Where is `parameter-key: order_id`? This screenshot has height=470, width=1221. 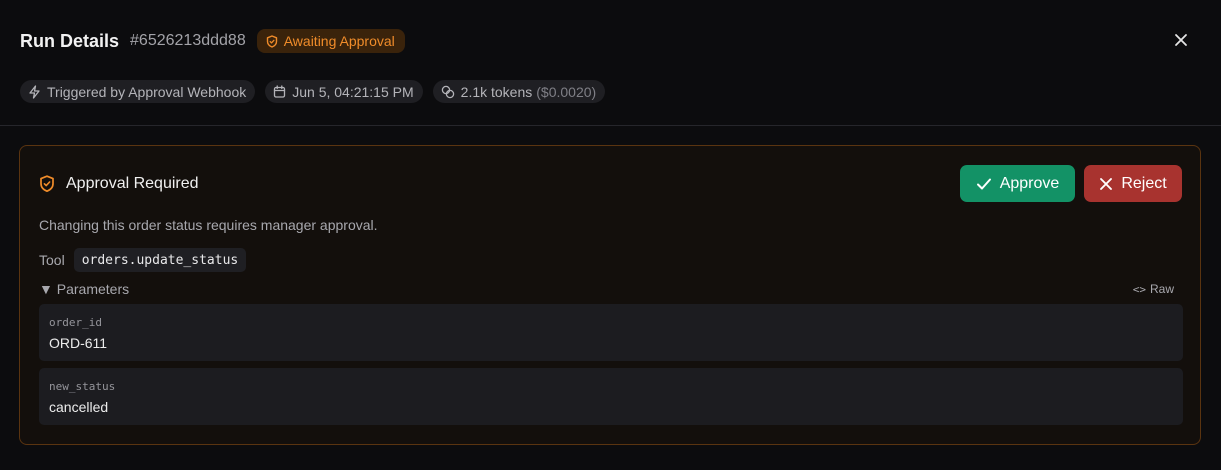
parameter-key: order_id is located at coordinates (75, 322).